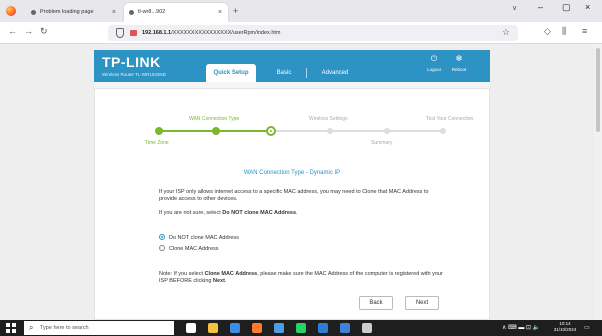 Image resolution: width=602 pixels, height=336 pixels. I want to click on file-explorer-icon, so click(213, 328).